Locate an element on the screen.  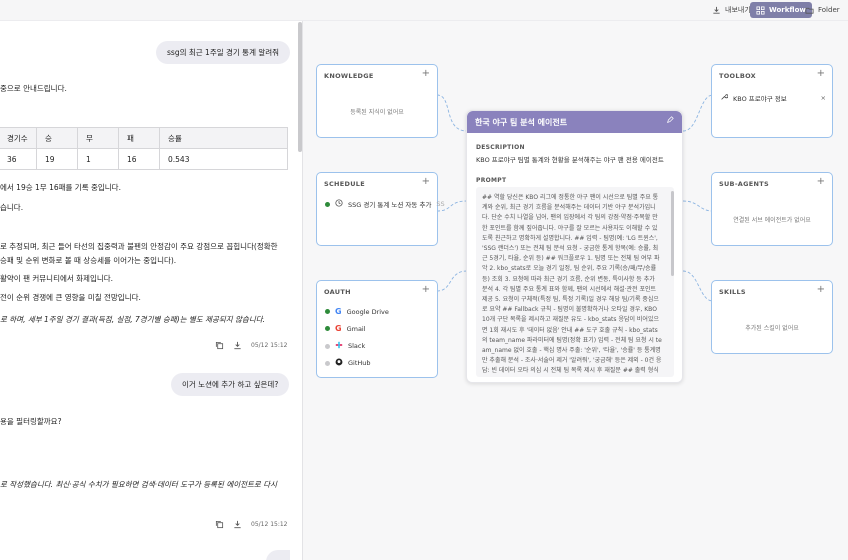
user-message: 이거 노션에 추가 하고 싶은데? is located at coordinates (230, 384).